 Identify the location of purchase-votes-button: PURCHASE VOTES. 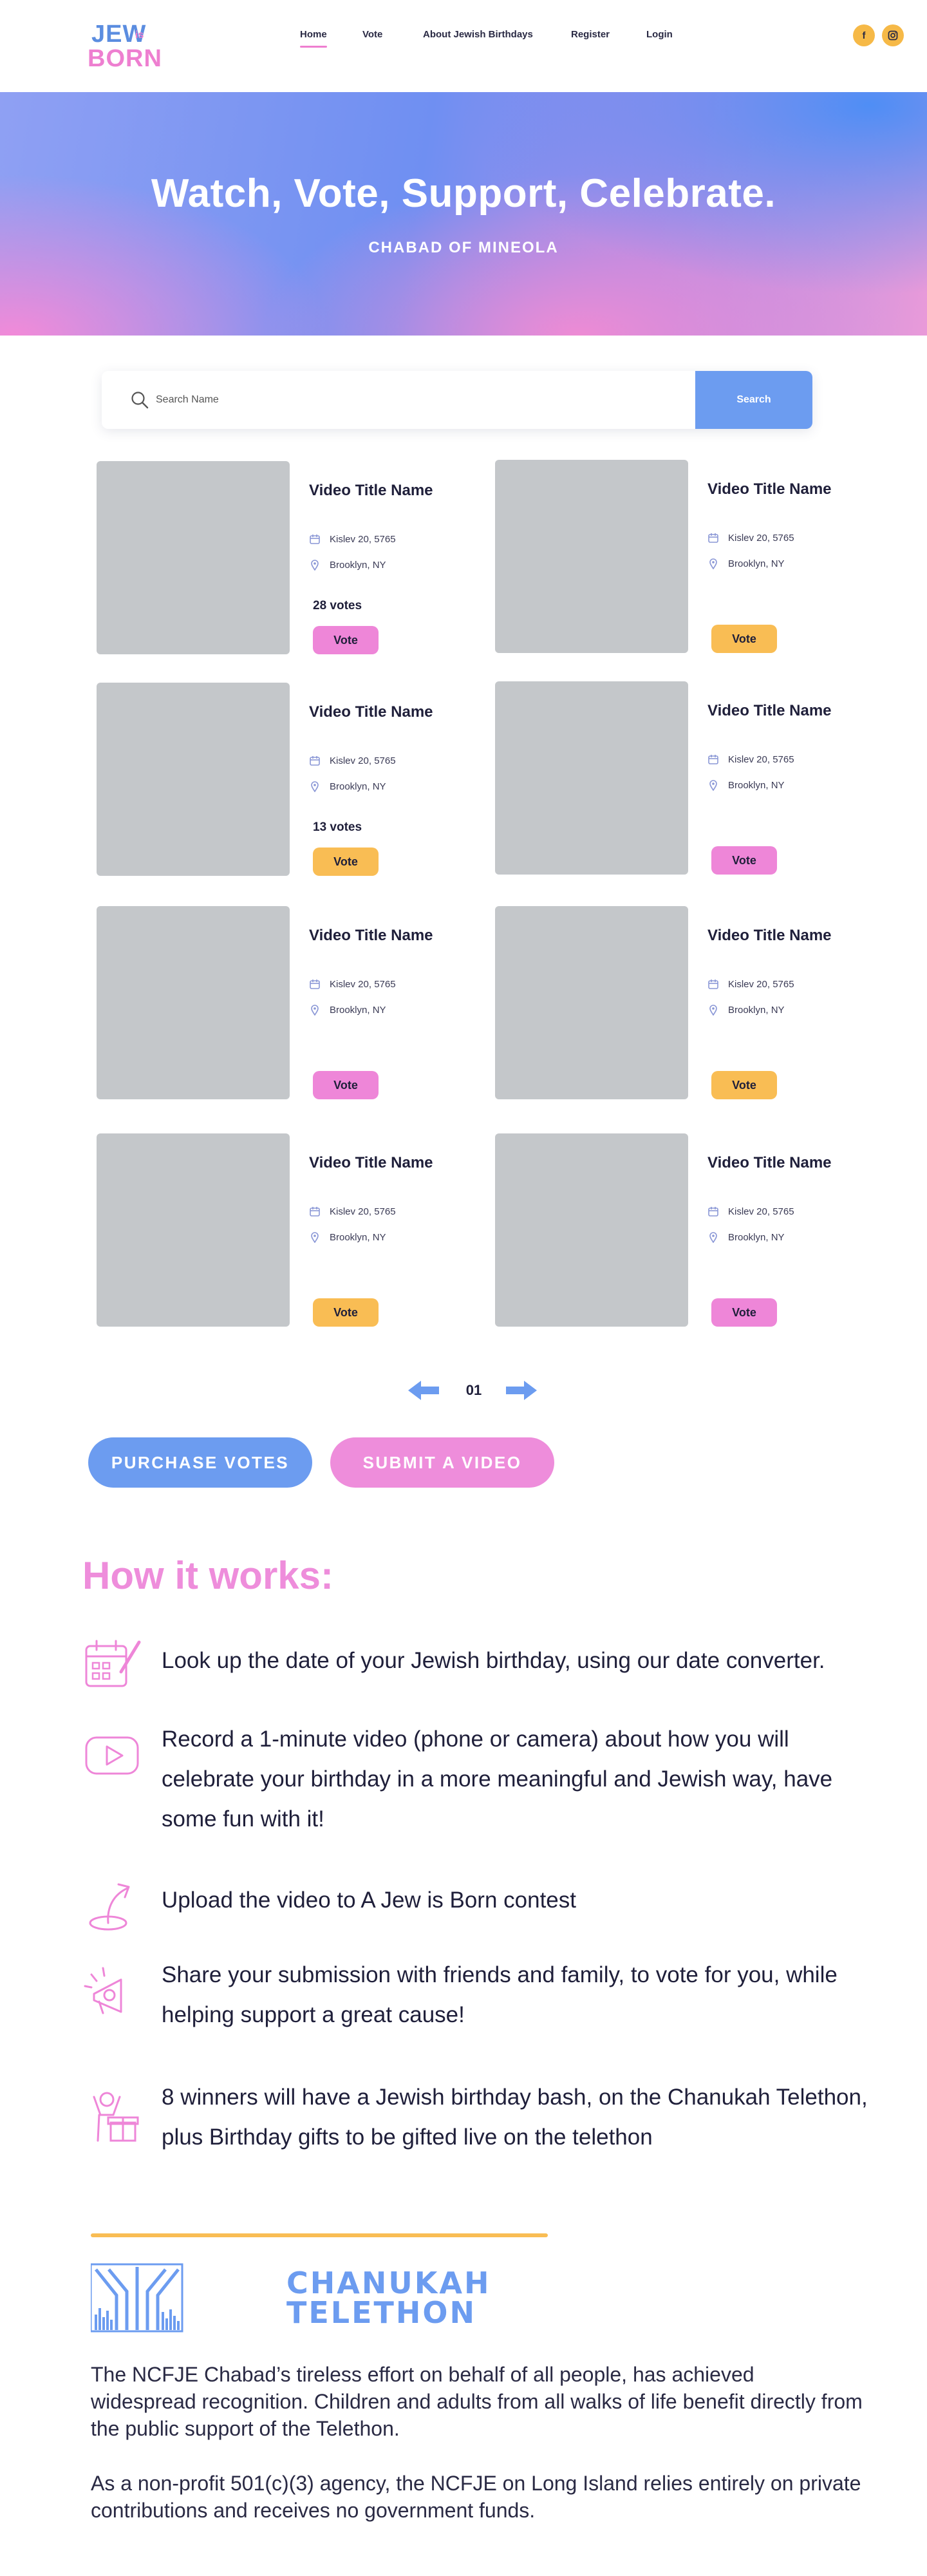
(200, 1463).